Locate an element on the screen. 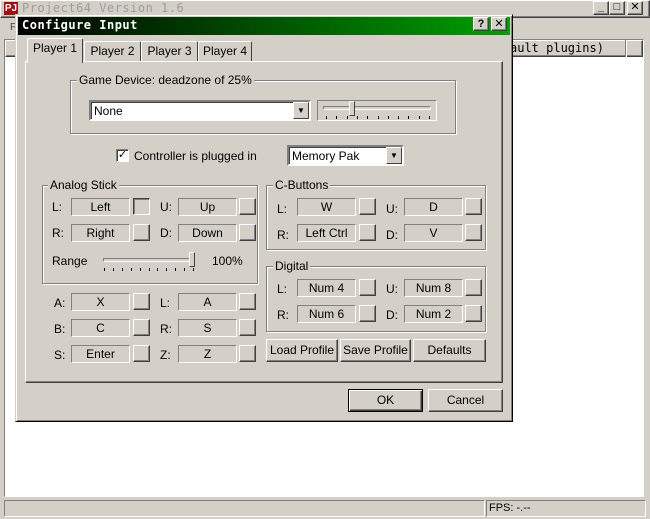 The width and height of the screenshot is (650, 519). button-l-label: L: is located at coordinates (165, 303).